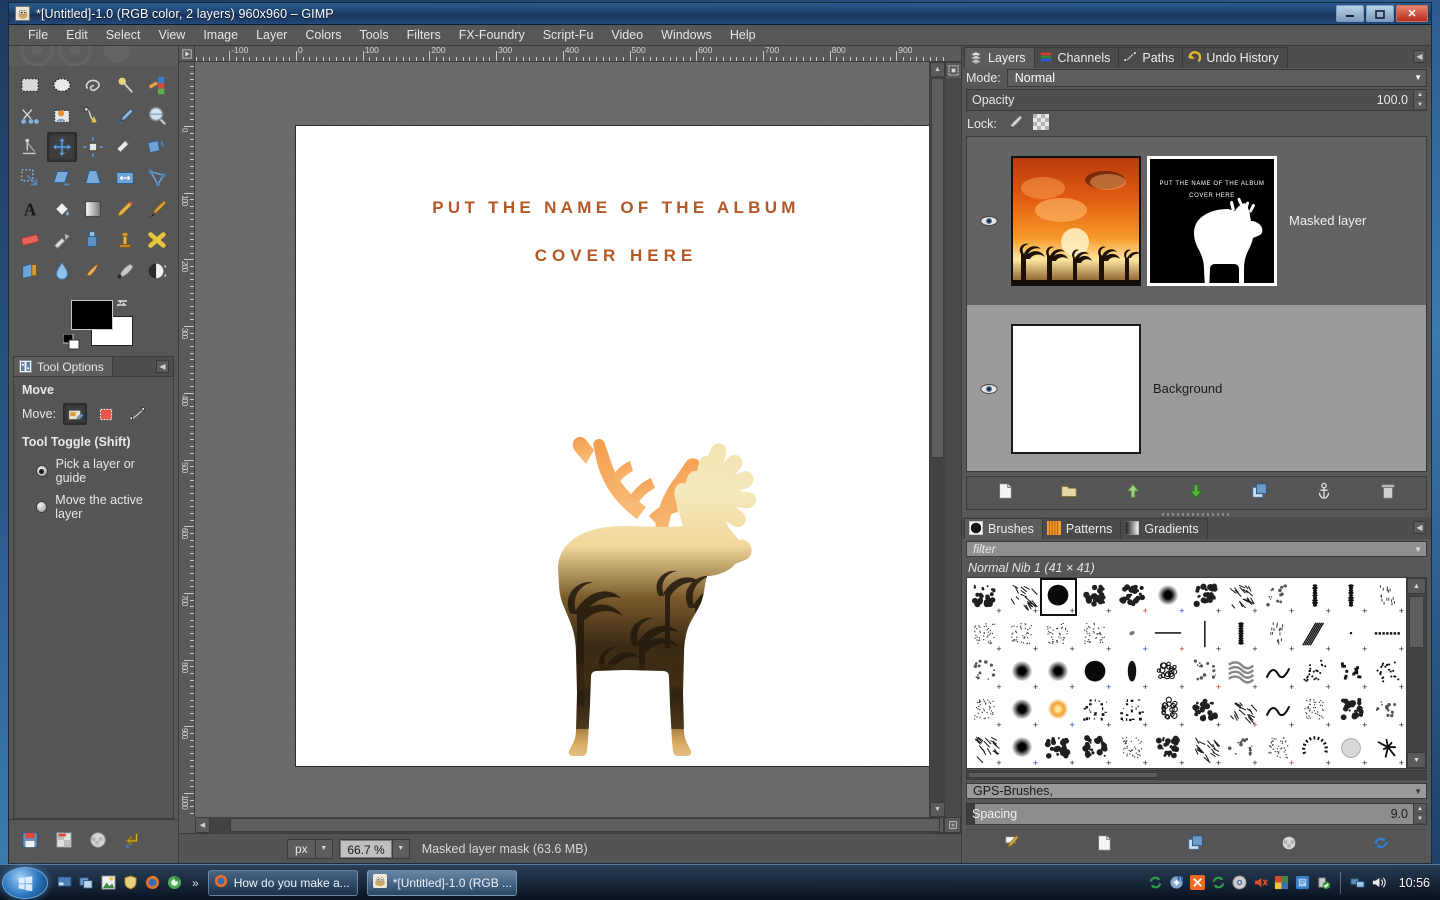 This screenshot has height=900, width=1440. I want to click on sync-icon, so click(1155, 882).